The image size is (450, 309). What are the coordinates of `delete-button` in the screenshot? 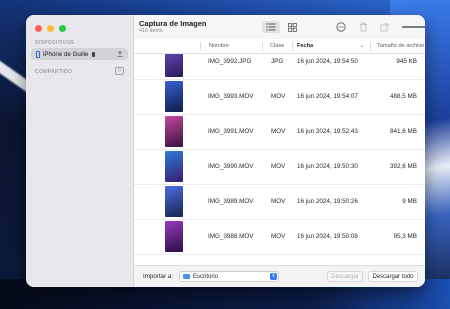 It's located at (363, 27).